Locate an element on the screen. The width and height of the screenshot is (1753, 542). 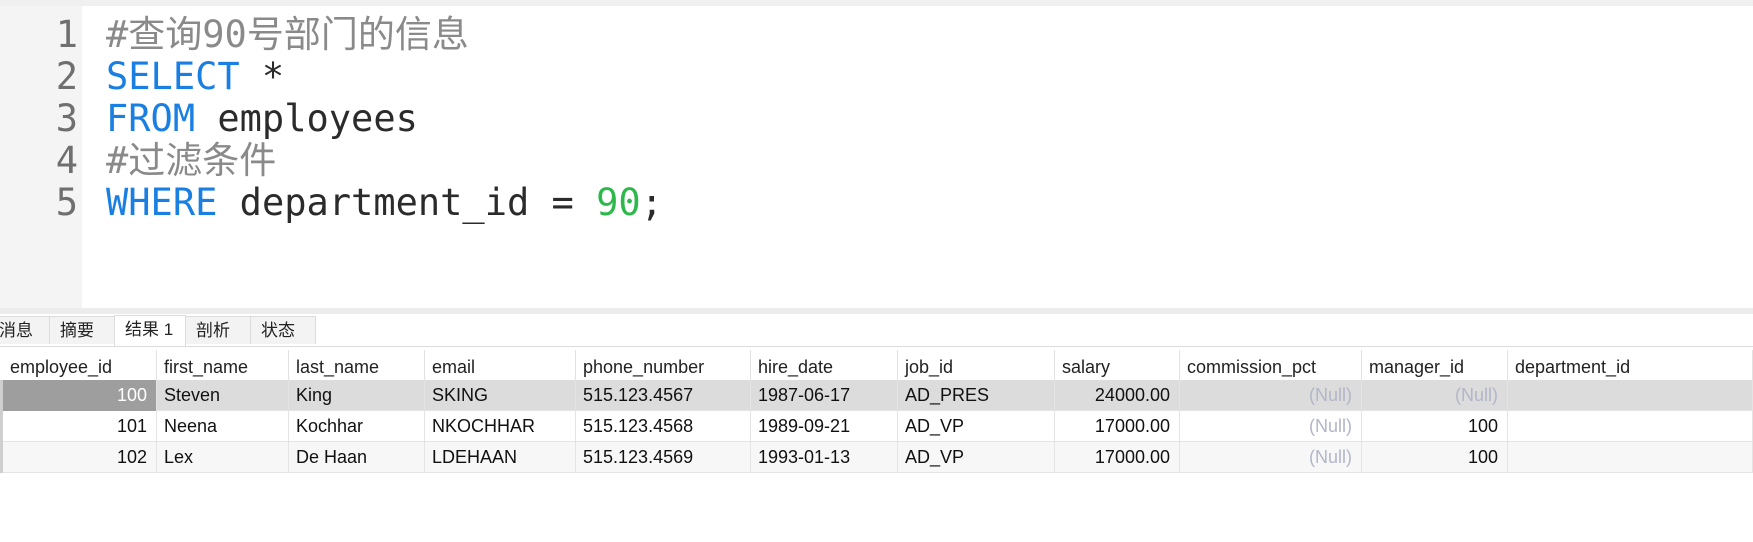
cell-last-name: King is located at coordinates (357, 395).